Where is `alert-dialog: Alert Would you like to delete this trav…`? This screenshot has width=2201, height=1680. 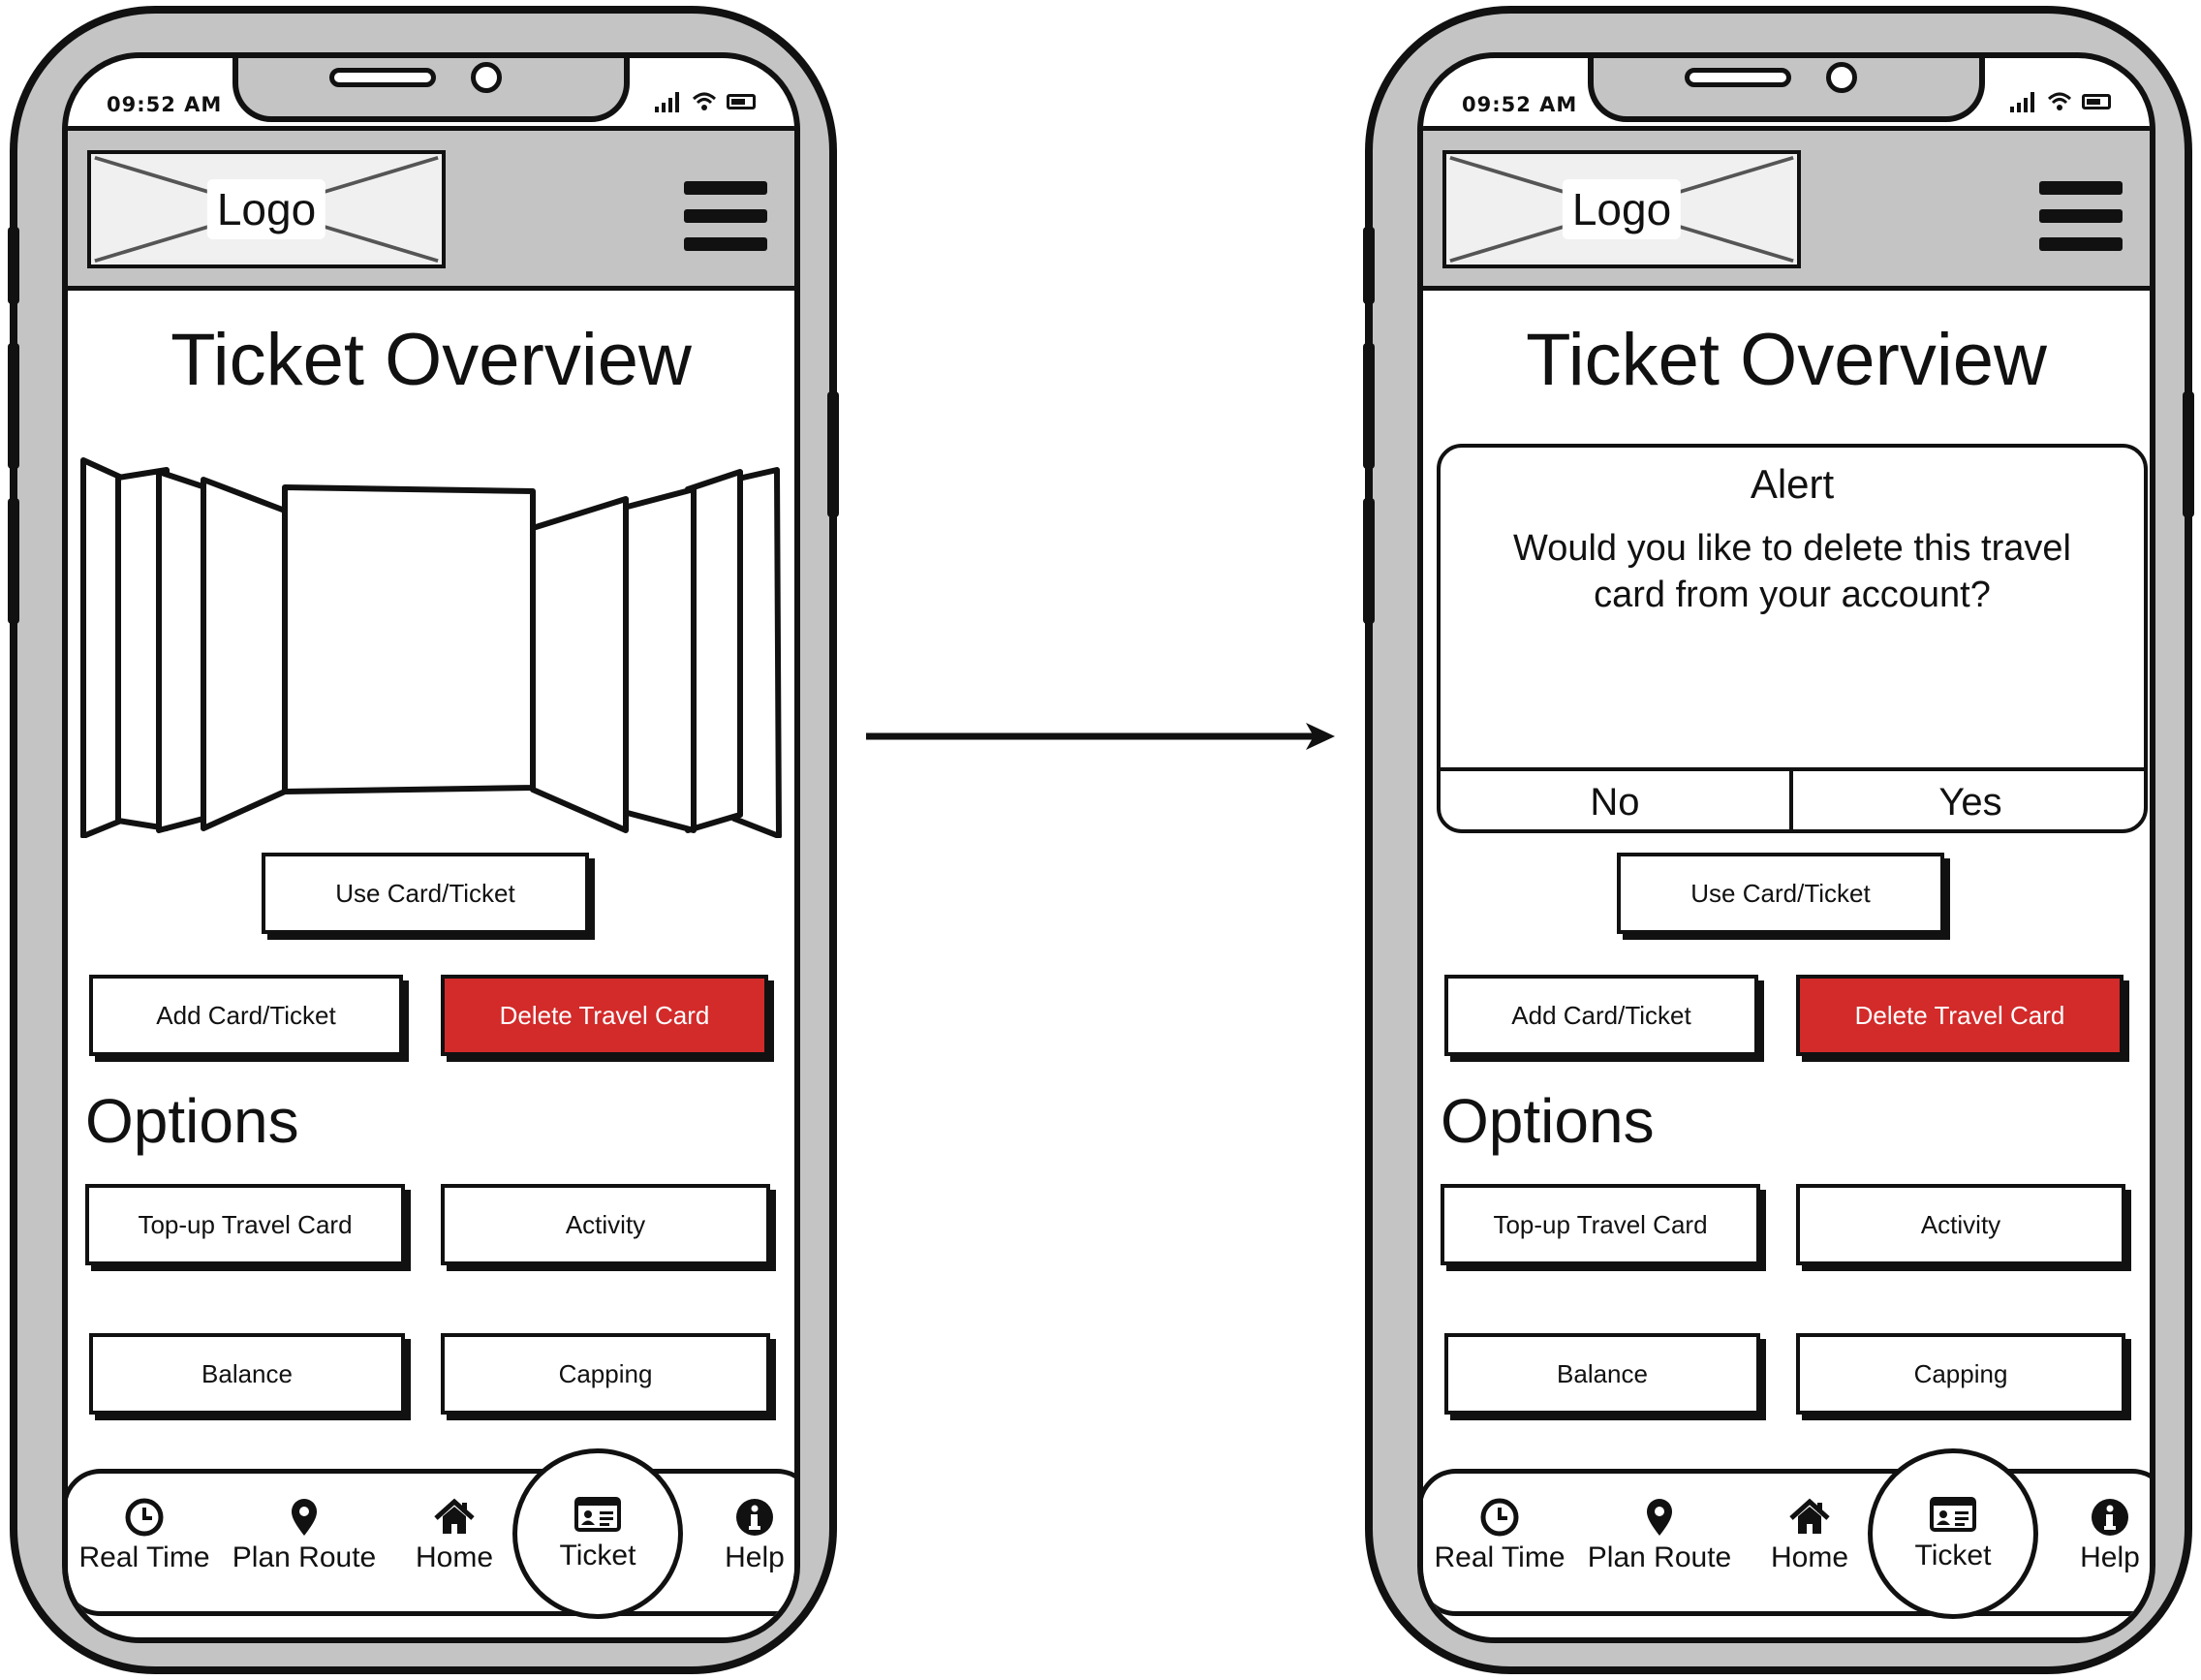
alert-dialog: Alert Would you like to delete this trav… is located at coordinates (1792, 639).